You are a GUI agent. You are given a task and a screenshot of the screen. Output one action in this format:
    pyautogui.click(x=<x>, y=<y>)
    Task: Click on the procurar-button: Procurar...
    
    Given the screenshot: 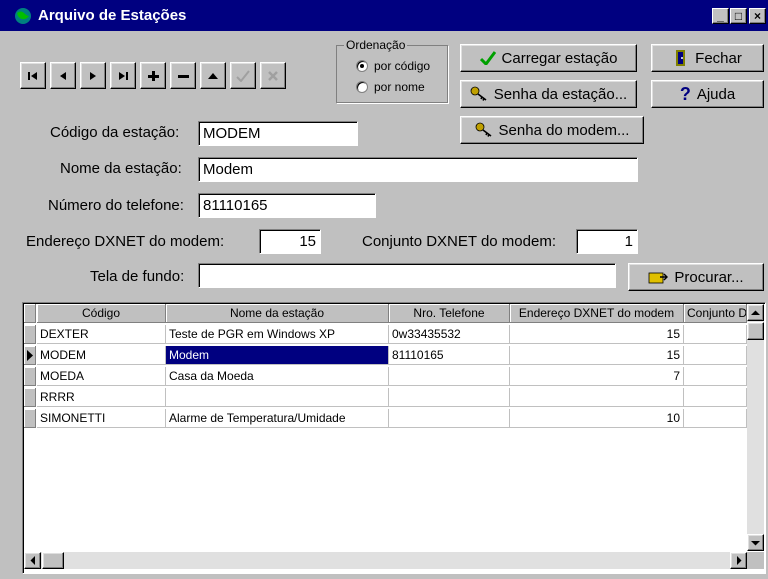 What is the action you would take?
    pyautogui.click(x=696, y=277)
    